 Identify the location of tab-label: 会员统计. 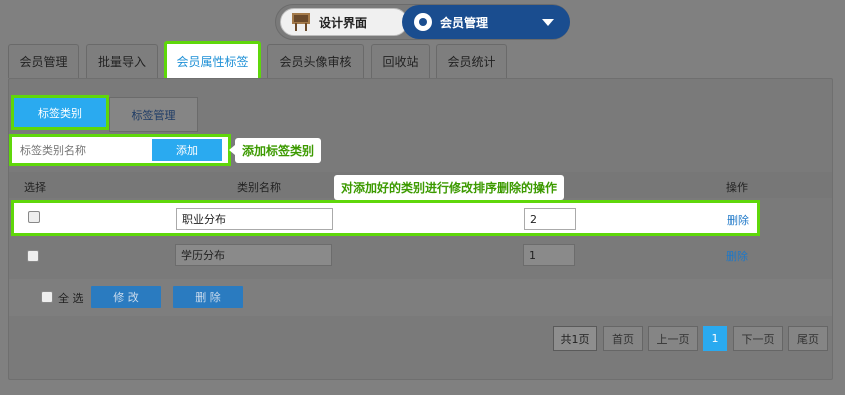
(471, 62).